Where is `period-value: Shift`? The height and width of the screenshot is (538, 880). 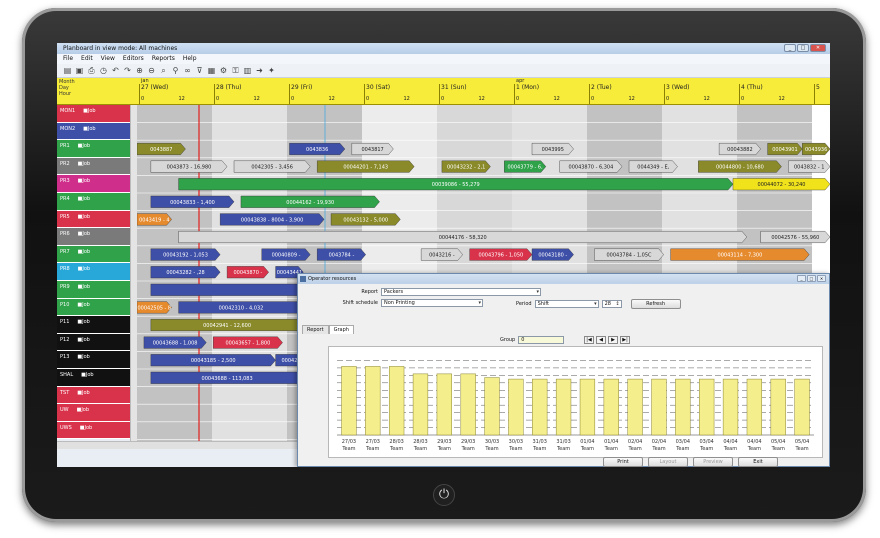 period-value: Shift is located at coordinates (543, 304).